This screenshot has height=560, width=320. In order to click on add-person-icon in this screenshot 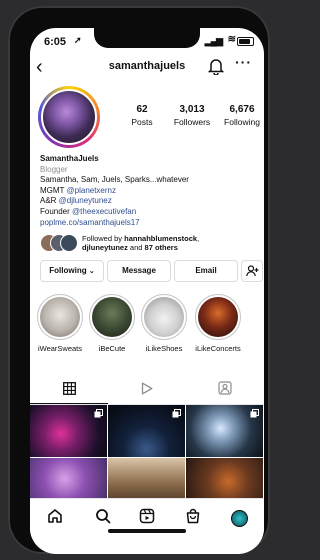, I will do `click(252, 272)`.